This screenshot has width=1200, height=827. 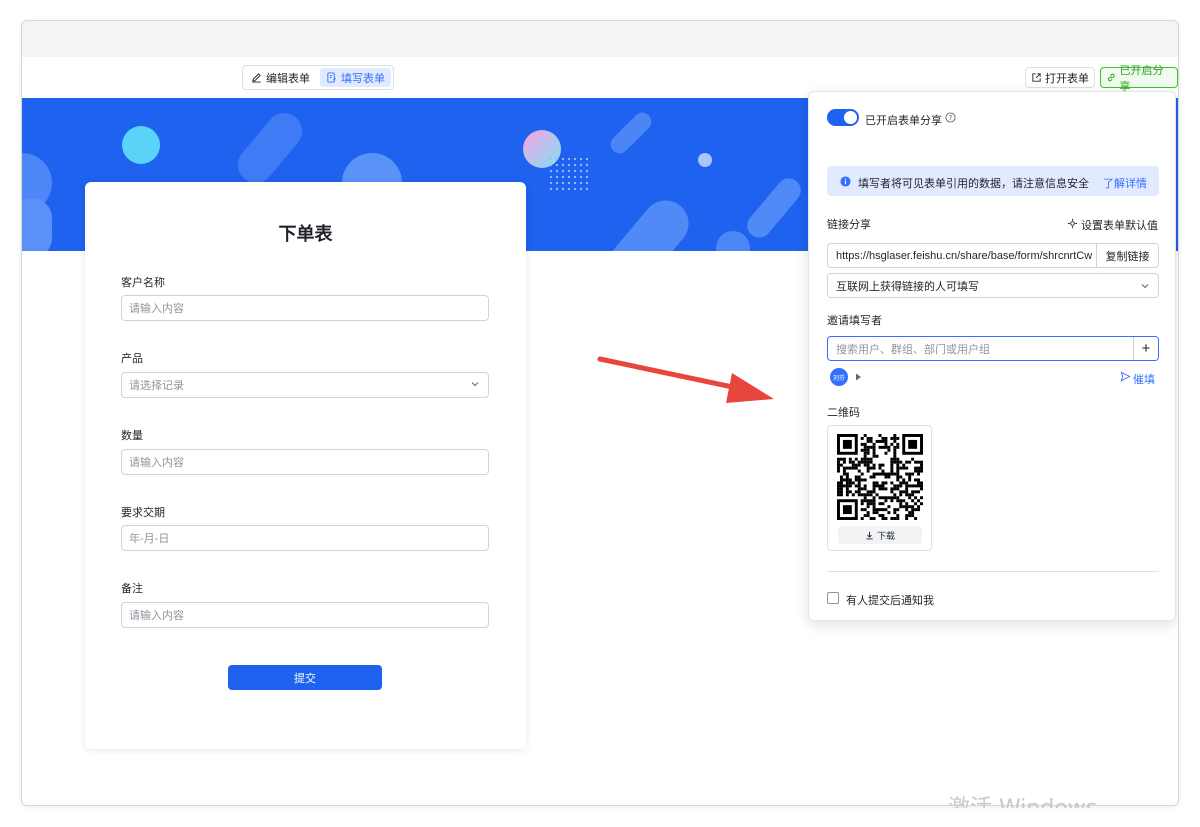 I want to click on external-link-icon, so click(x=1036, y=77).